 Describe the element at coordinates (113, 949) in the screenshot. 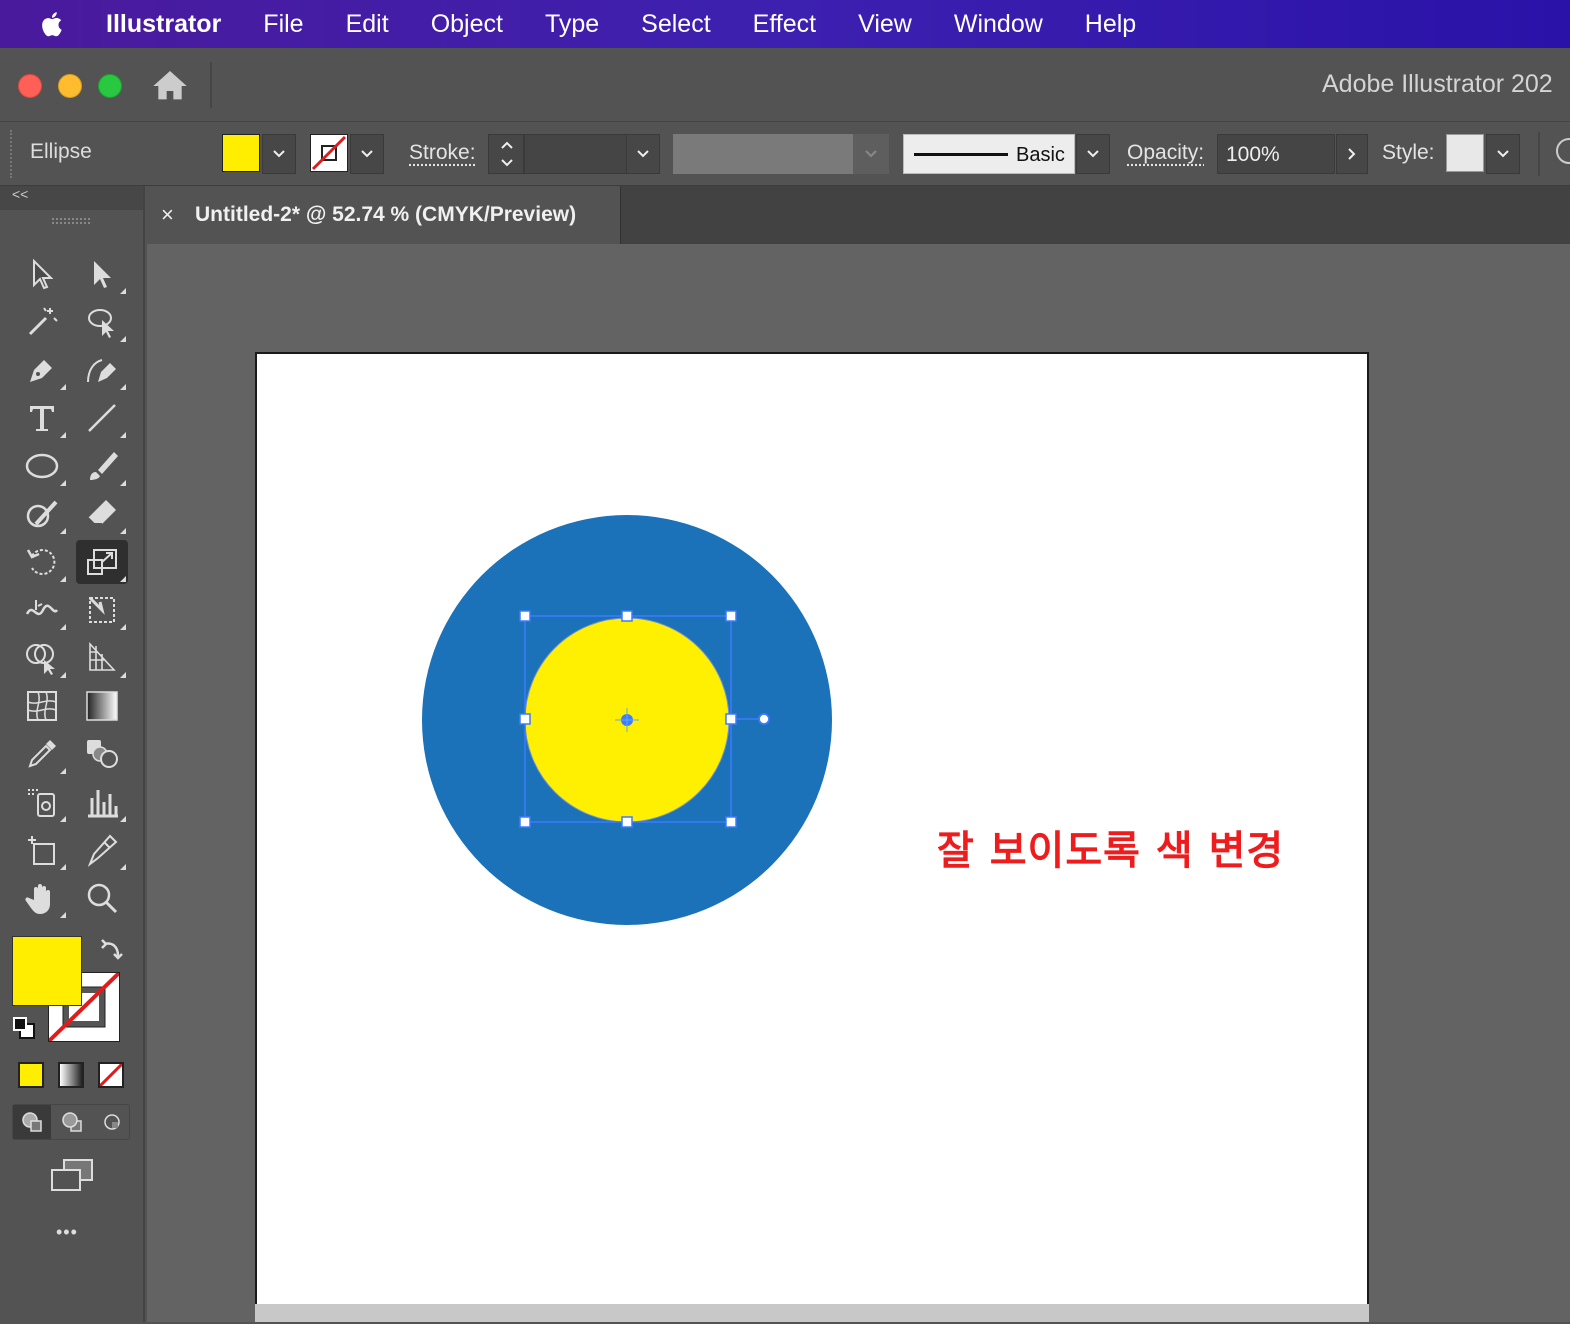

I see `swap-fill-stroke-icon` at that location.